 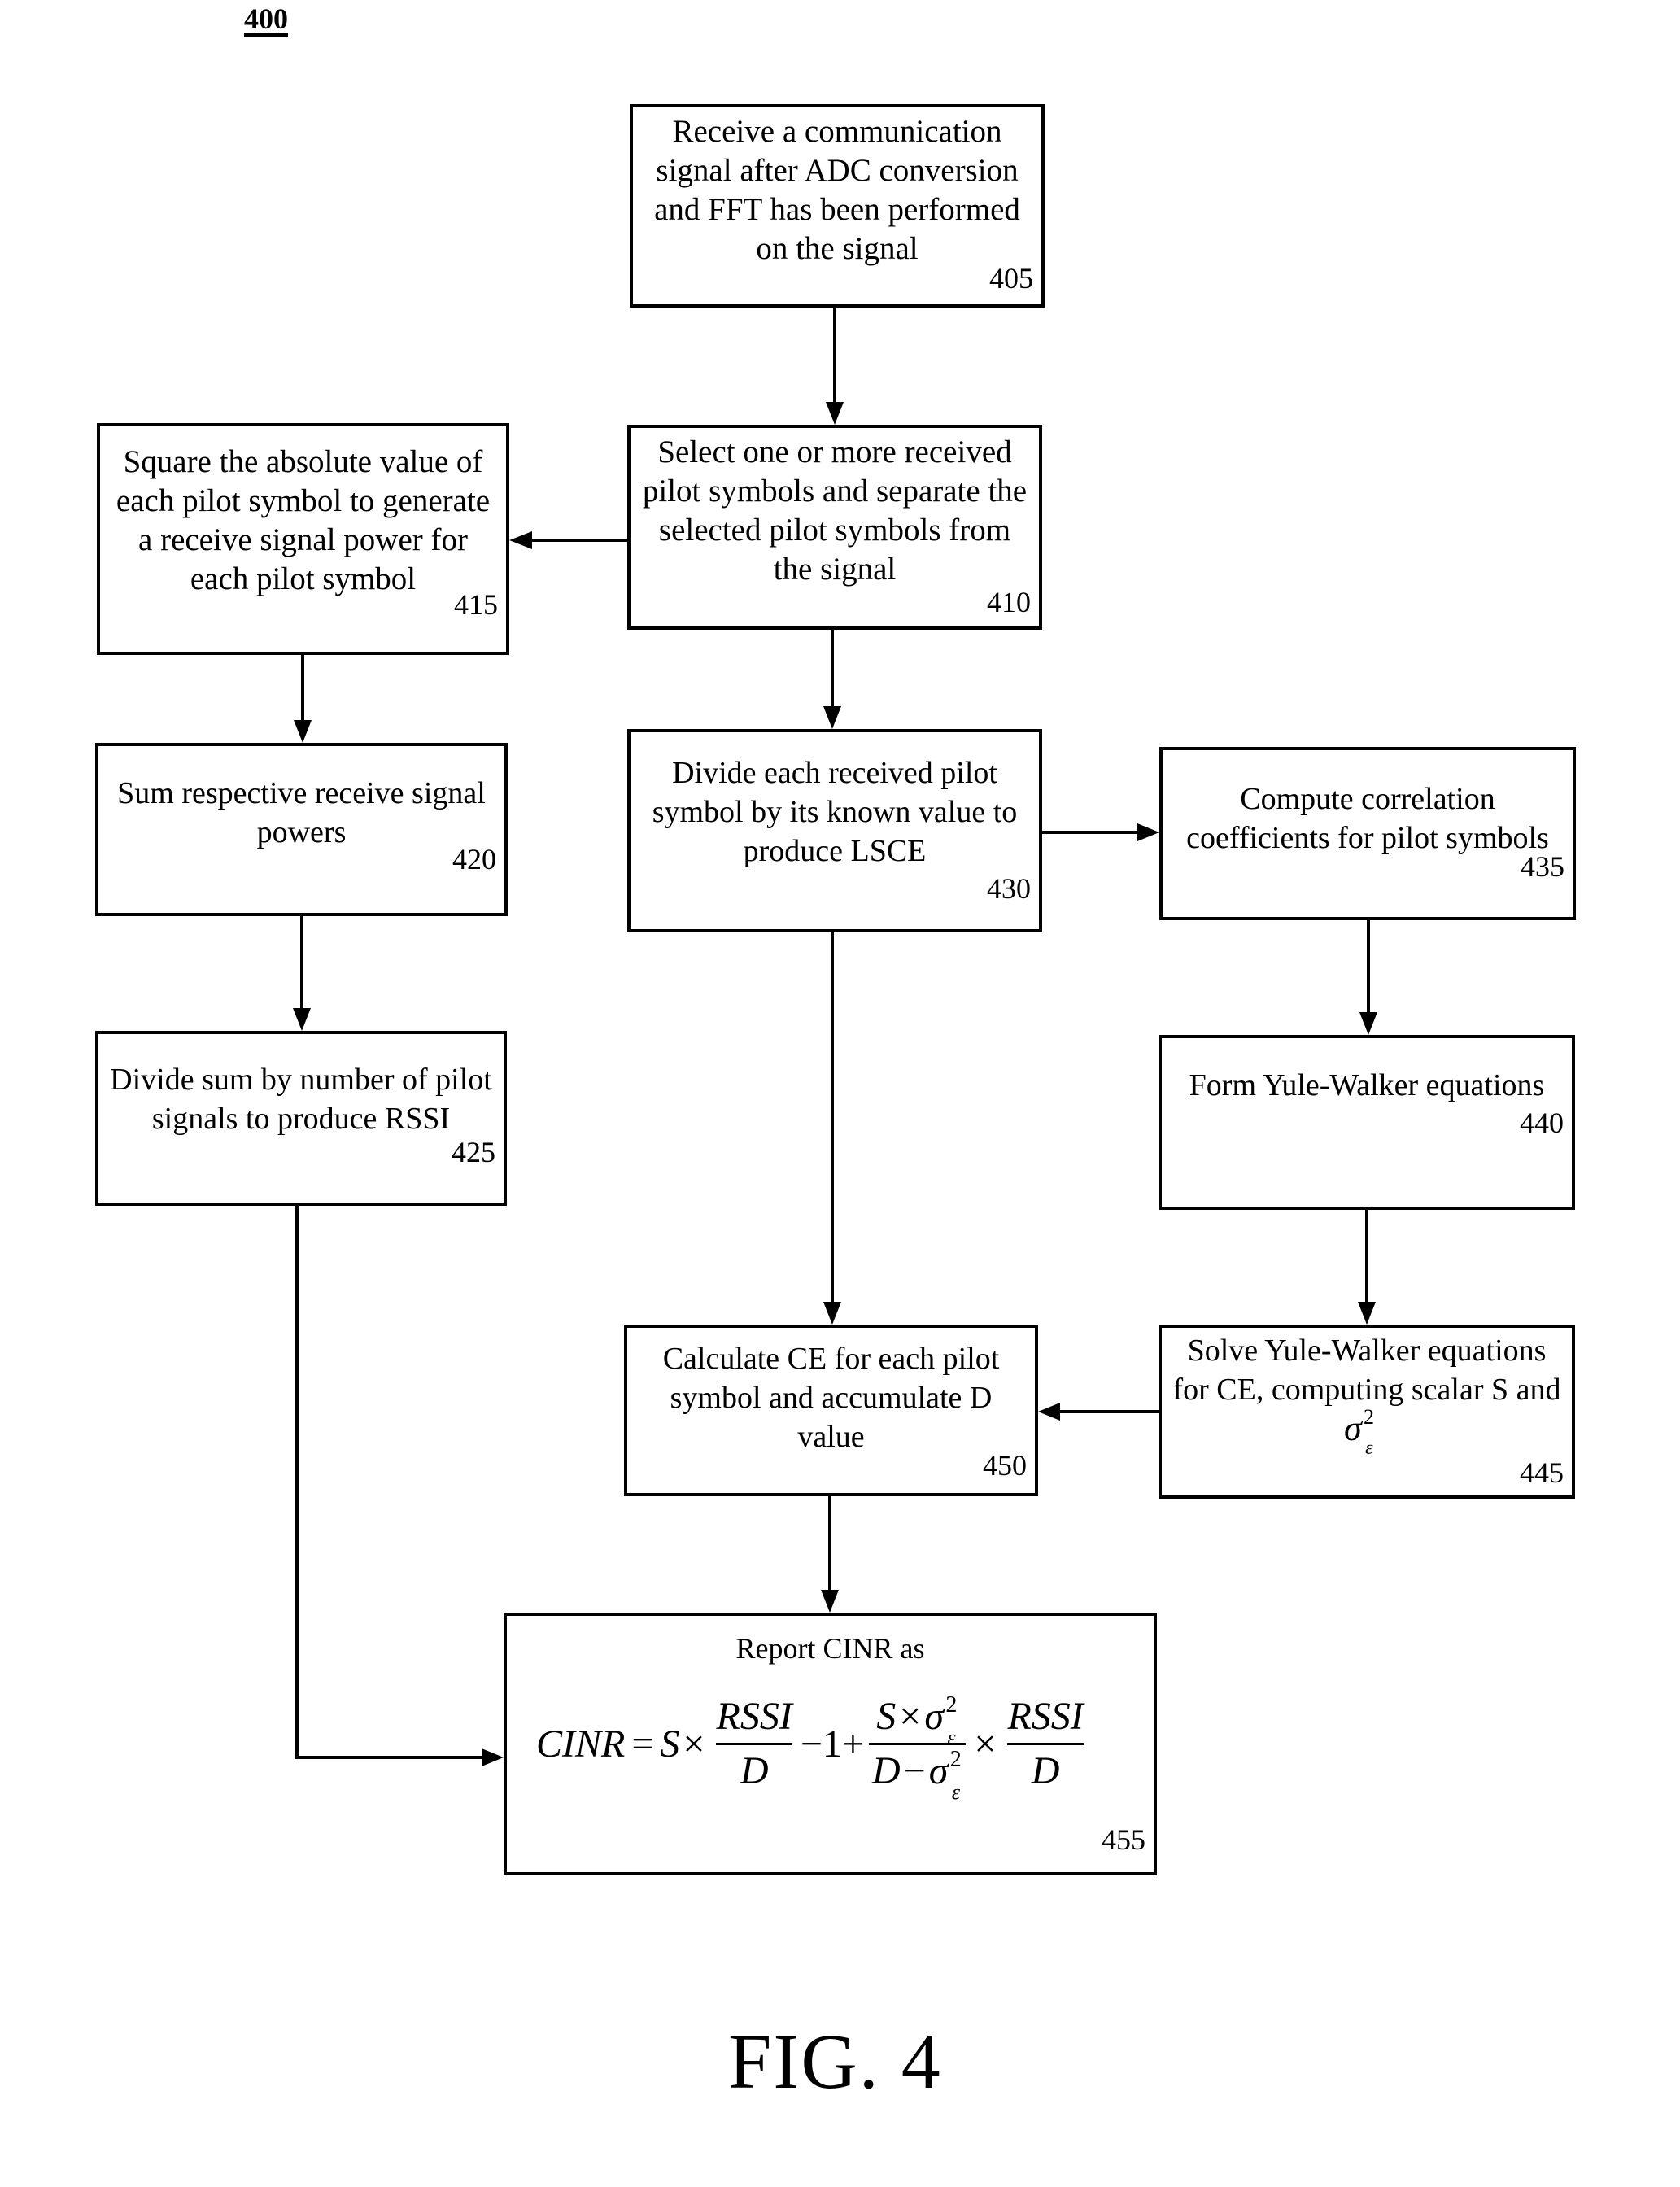 What do you see at coordinates (935, 1717) in the screenshot?
I see `numerator-sigma-glyph: σ` at bounding box center [935, 1717].